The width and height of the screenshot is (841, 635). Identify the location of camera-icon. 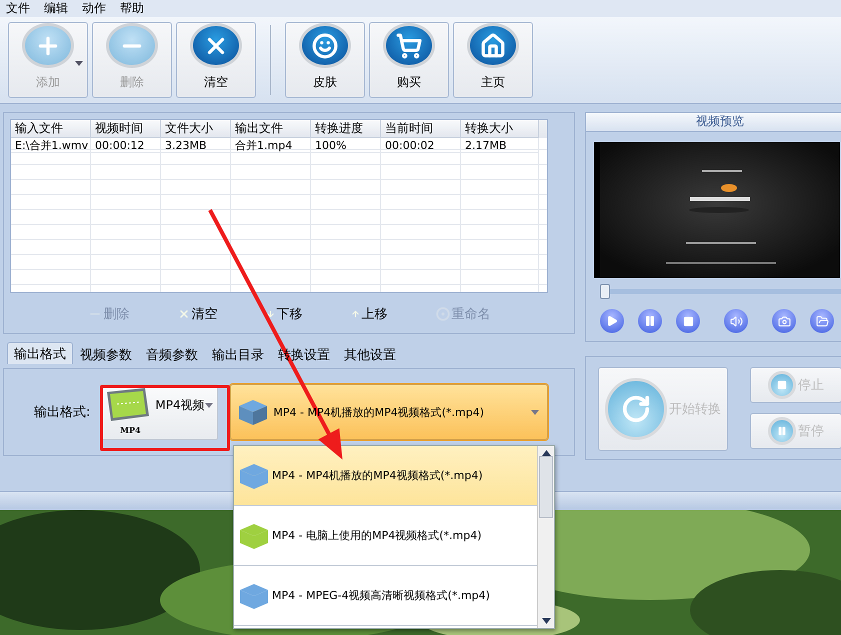
(784, 321).